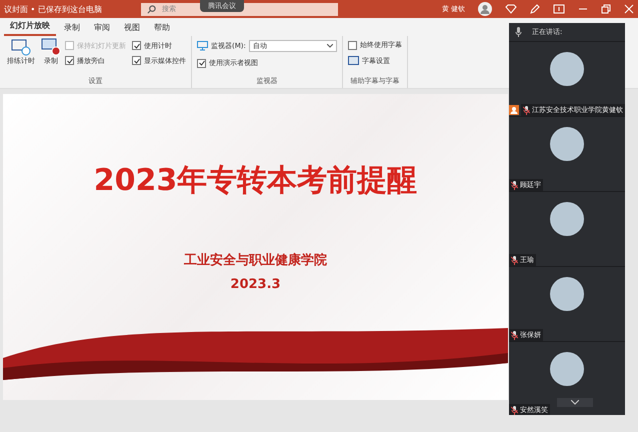 The height and width of the screenshot is (432, 638). What do you see at coordinates (256, 181) in the screenshot?
I see `slide-title: 2023年专转本考前提醒` at bounding box center [256, 181].